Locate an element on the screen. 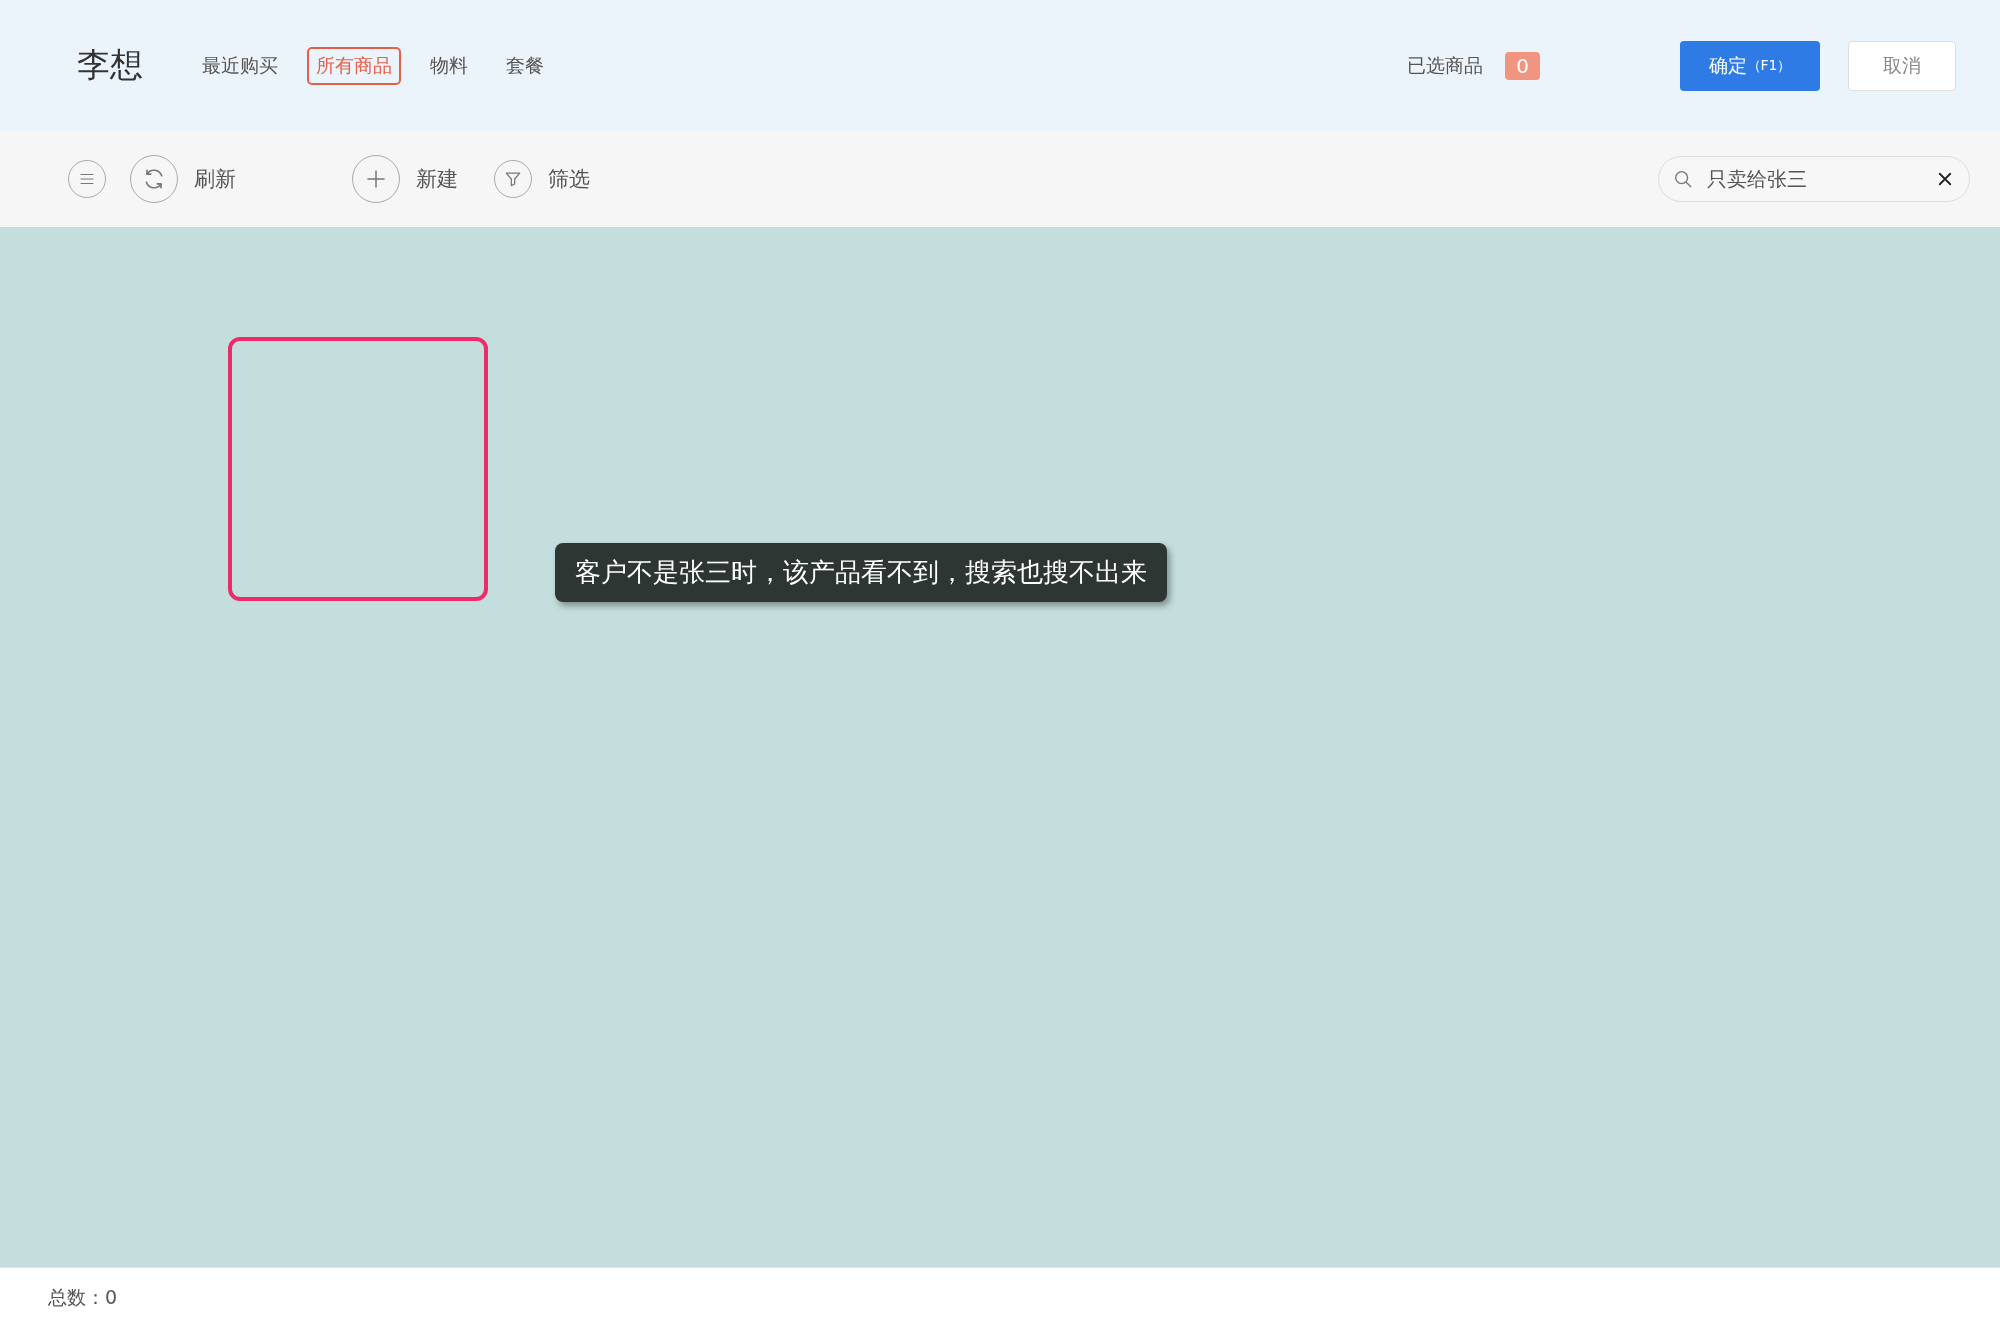 The width and height of the screenshot is (2000, 1328). clear-icon is located at coordinates (1945, 179).